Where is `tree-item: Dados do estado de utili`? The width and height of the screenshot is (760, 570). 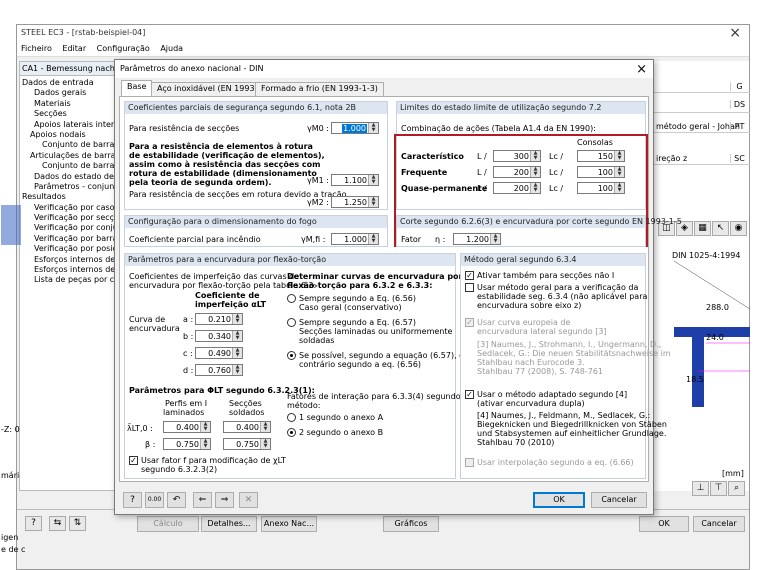
tree-item: Dados do estado de utili is located at coordinates (75, 177).